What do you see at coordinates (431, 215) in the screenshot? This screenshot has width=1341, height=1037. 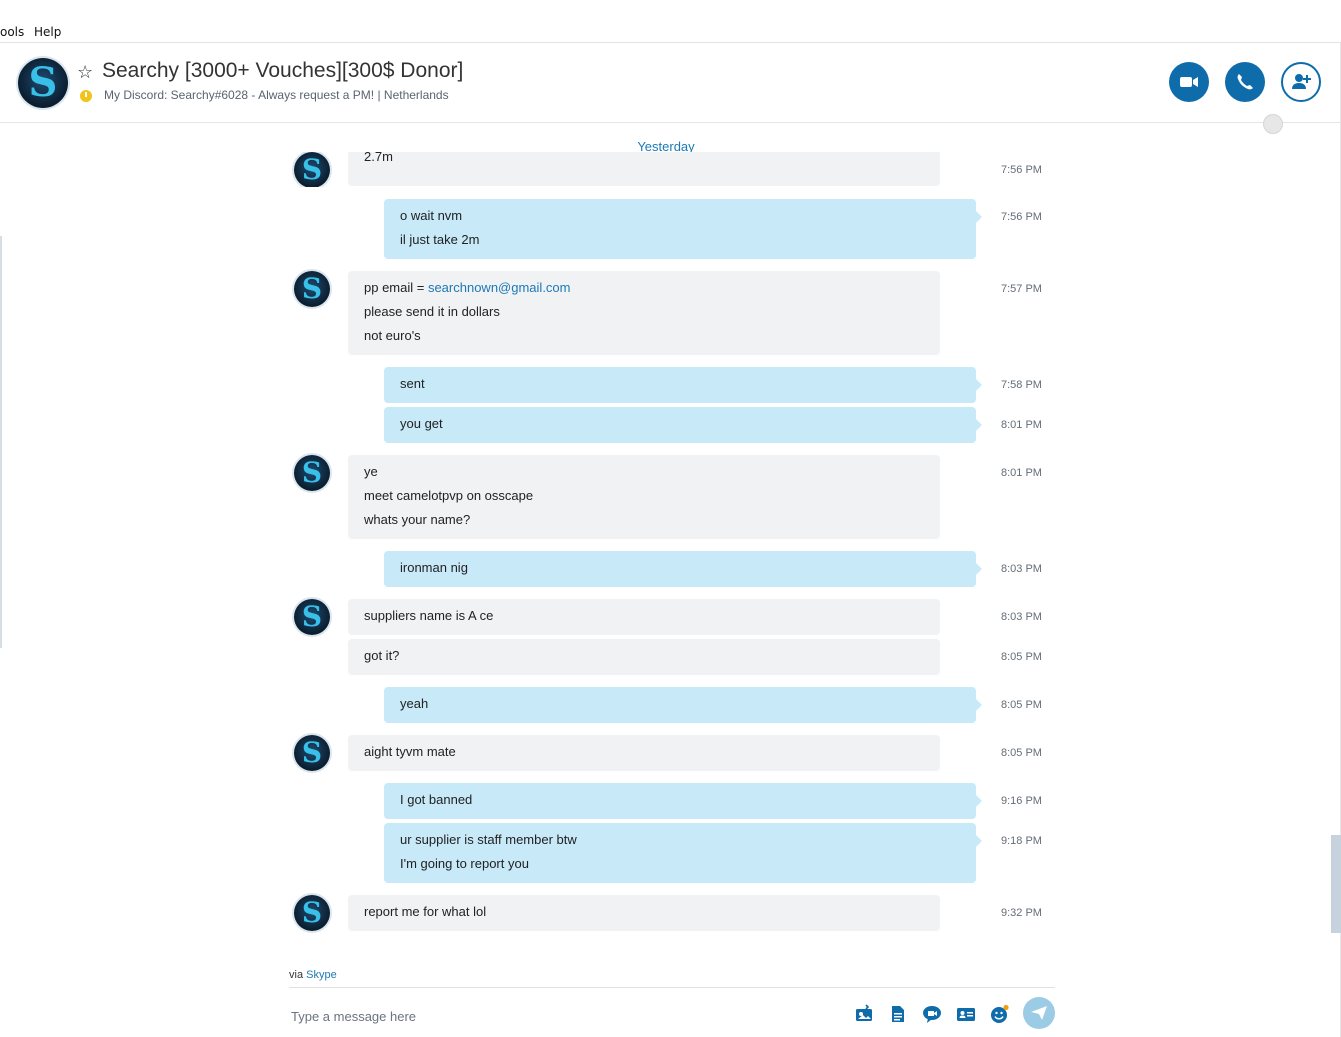 I see `message-text: o wait nvm` at bounding box center [431, 215].